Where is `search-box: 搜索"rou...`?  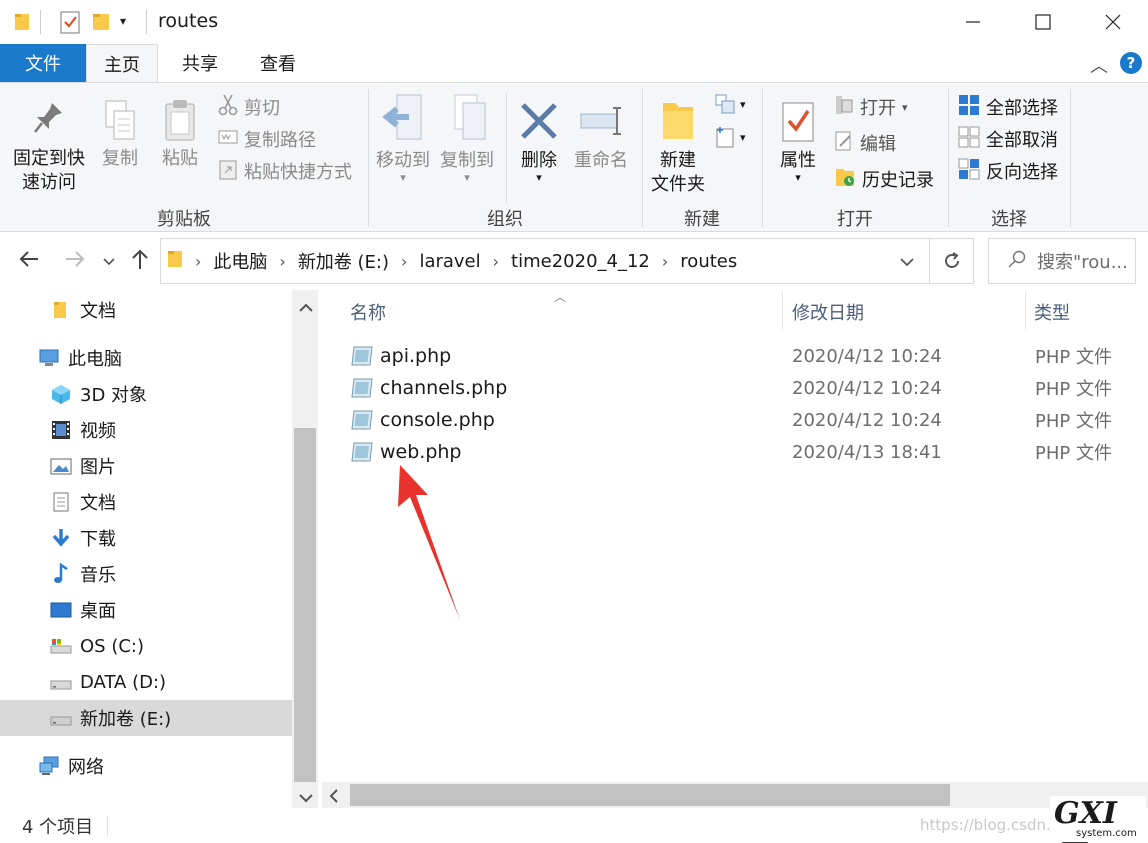
search-box: 搜索"rou... is located at coordinates (1062, 261).